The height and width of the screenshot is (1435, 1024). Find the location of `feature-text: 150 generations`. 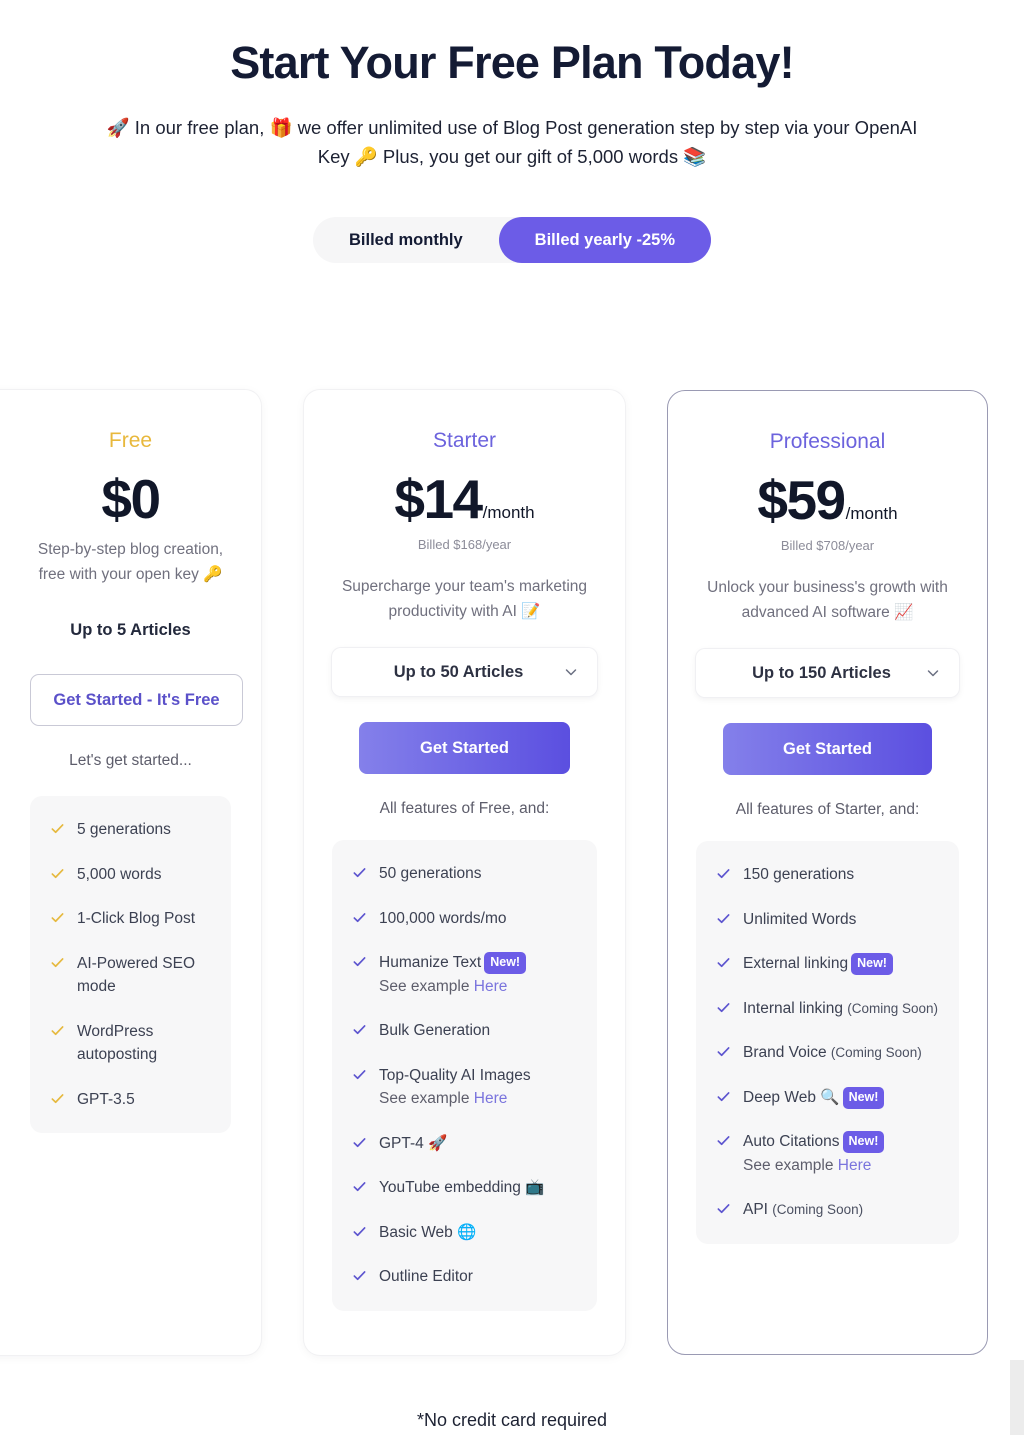

feature-text: 150 generations is located at coordinates (799, 874).